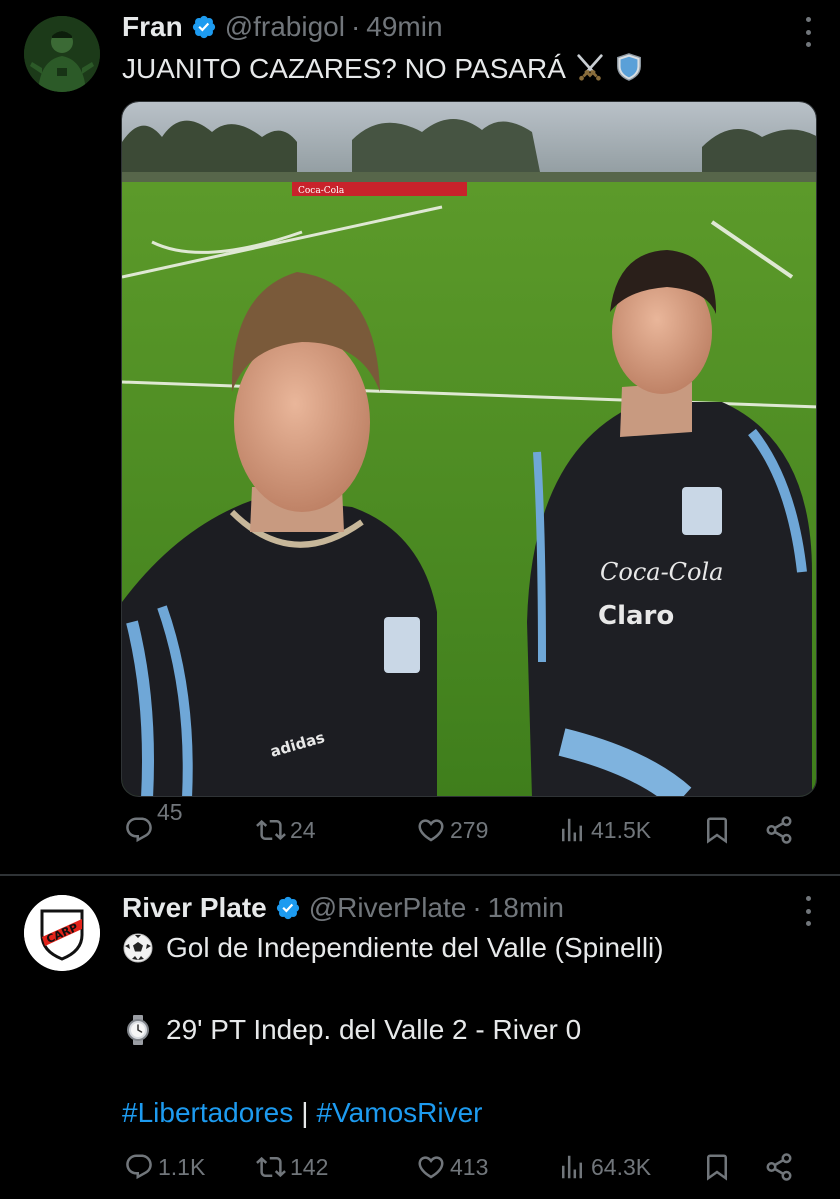  What do you see at coordinates (628, 67) in the screenshot?
I see `shield-icon` at bounding box center [628, 67].